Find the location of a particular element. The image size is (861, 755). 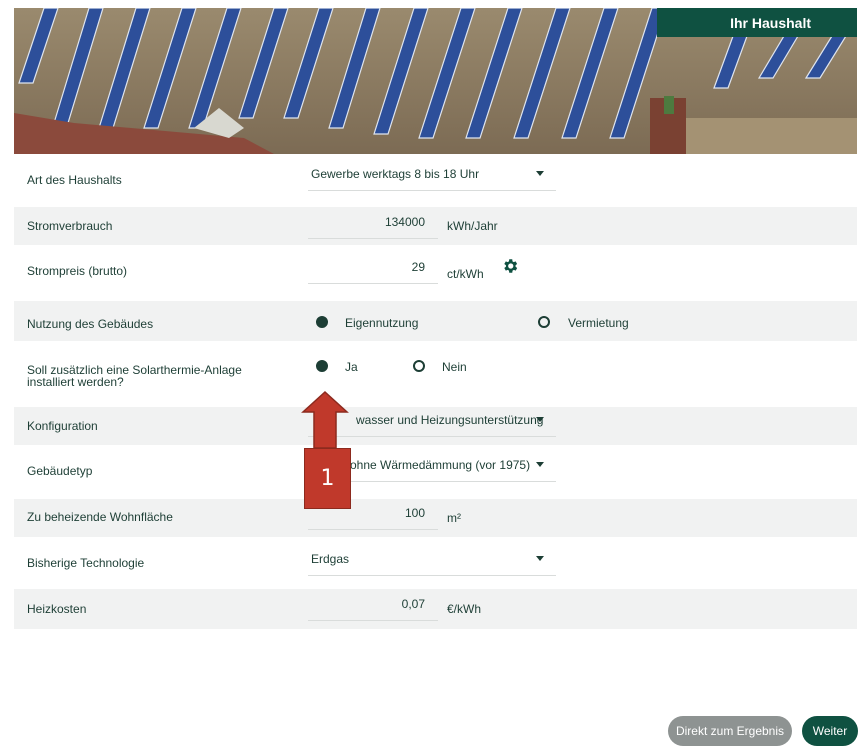

solarthermie-radio-nein is located at coordinates (419, 366).